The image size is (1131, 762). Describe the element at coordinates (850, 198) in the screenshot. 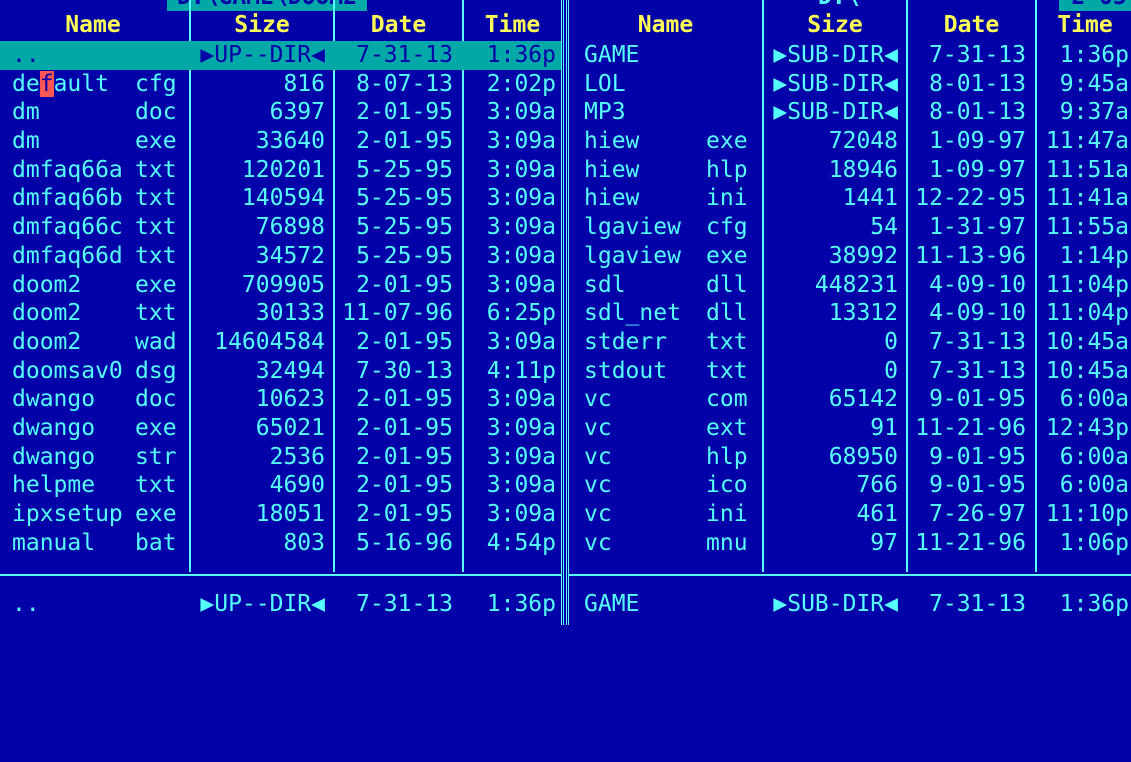

I see `file-row: hiew ini 1441 12-22-95 11:41a` at that location.